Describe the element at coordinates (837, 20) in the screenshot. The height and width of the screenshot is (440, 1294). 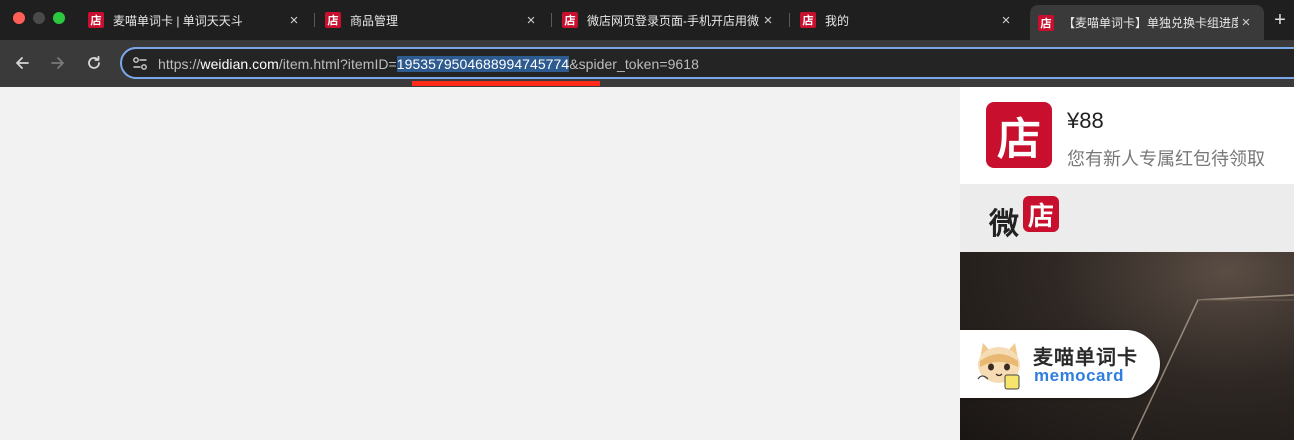
I see `tab-title: 我的` at that location.